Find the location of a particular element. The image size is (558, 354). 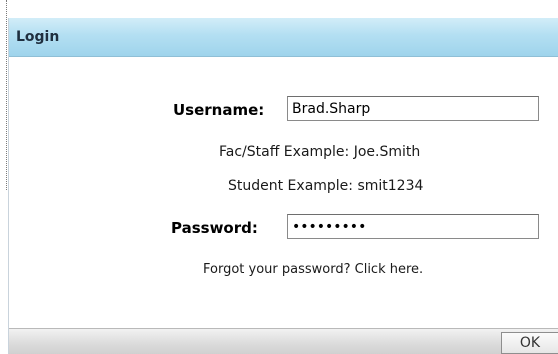

window-edge-divider is located at coordinates (6, 95).